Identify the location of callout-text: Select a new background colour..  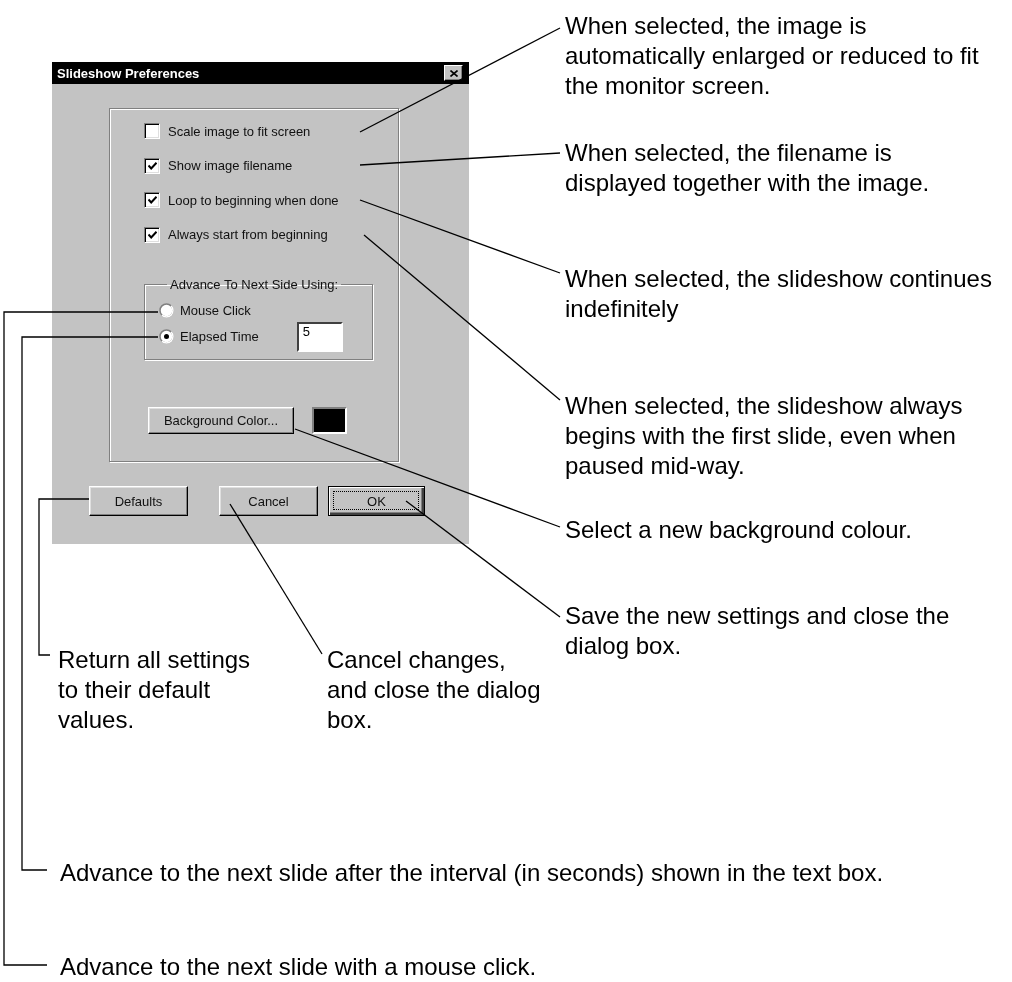
(738, 530).